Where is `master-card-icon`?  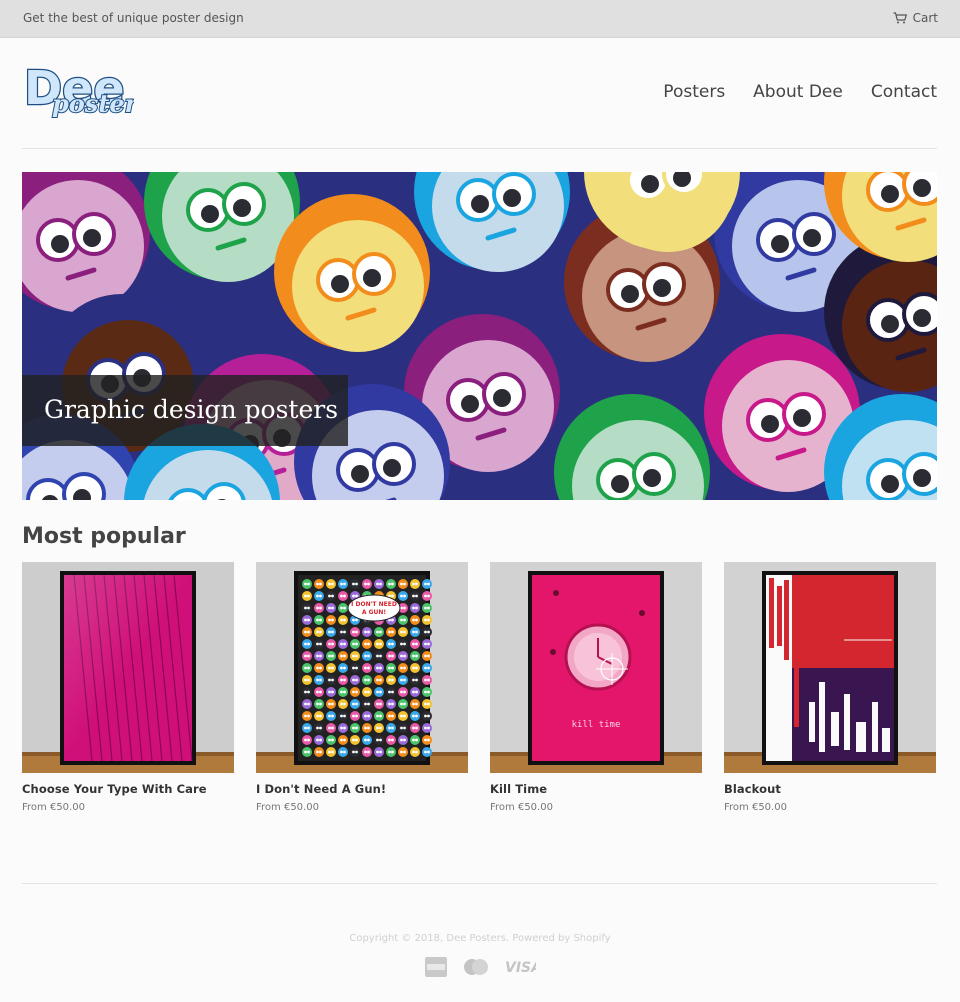 master-card-icon is located at coordinates (476, 967).